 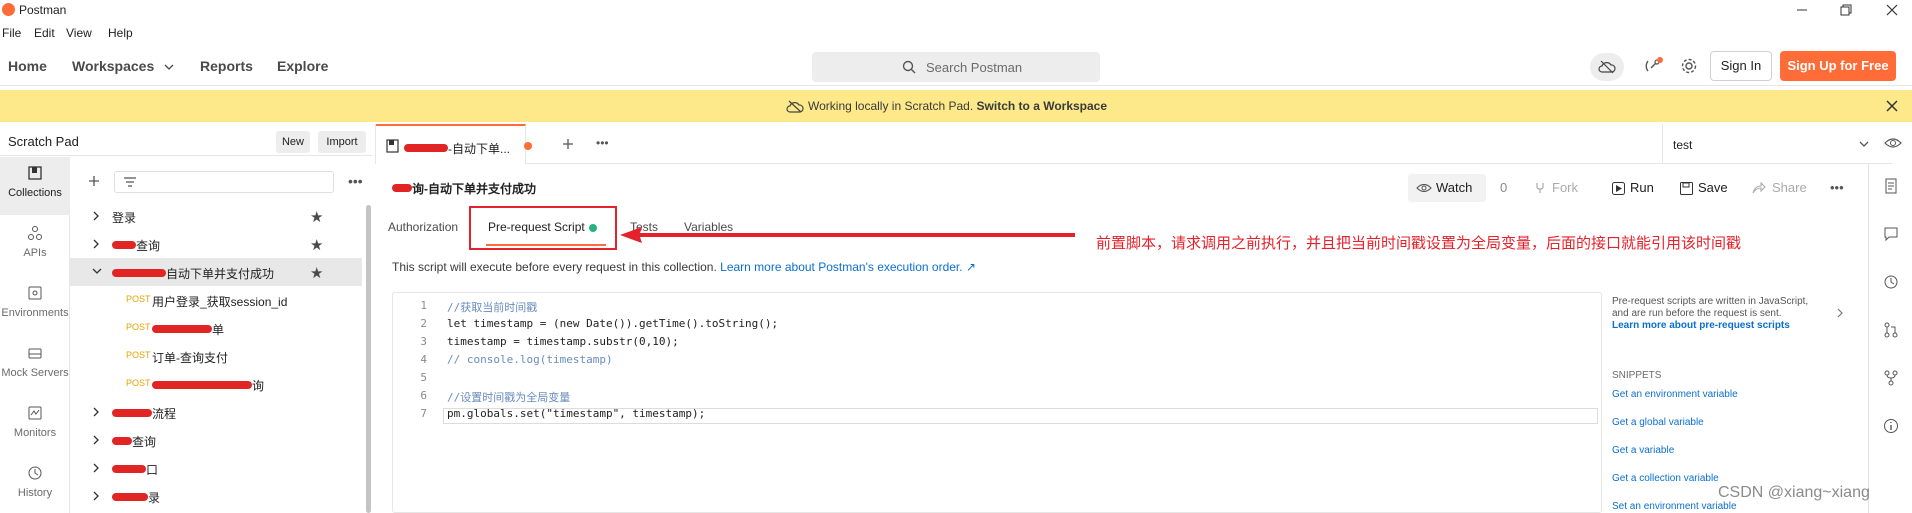 I want to click on run-button: Run, so click(x=1633, y=188).